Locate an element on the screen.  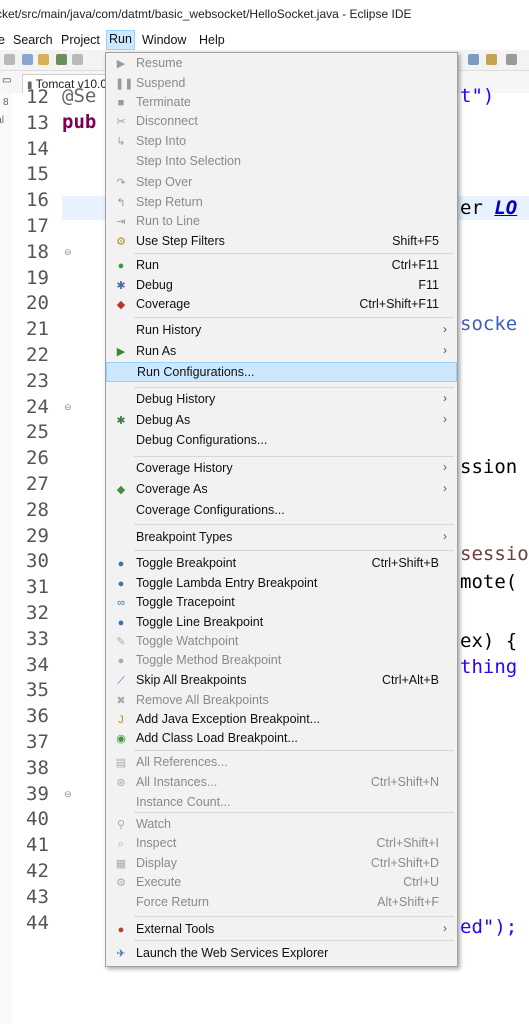
menu-item-display: ▦ Display Ctrl+Shift+D is located at coordinates (281, 864).